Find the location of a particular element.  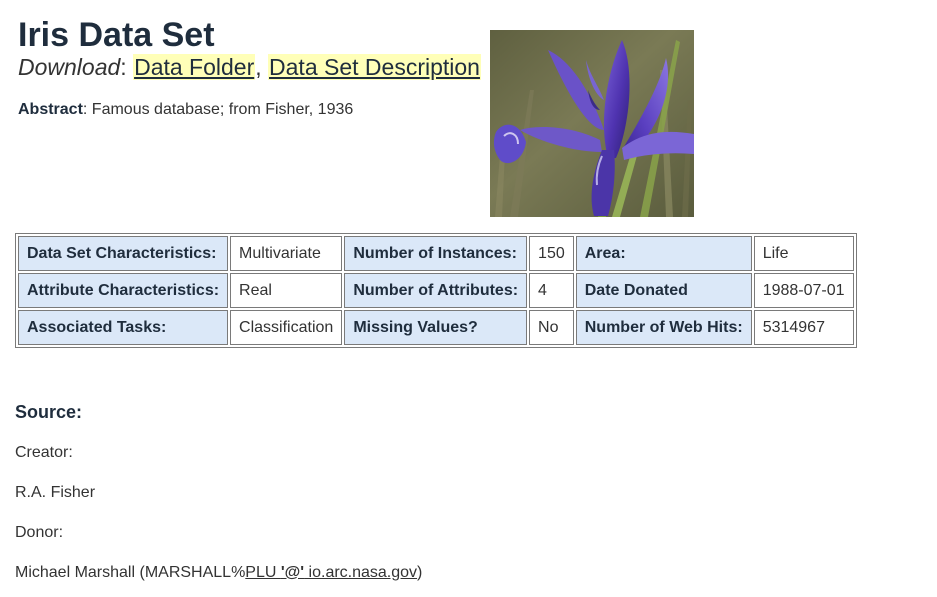

donor-label: Donor: is located at coordinates (39, 532).